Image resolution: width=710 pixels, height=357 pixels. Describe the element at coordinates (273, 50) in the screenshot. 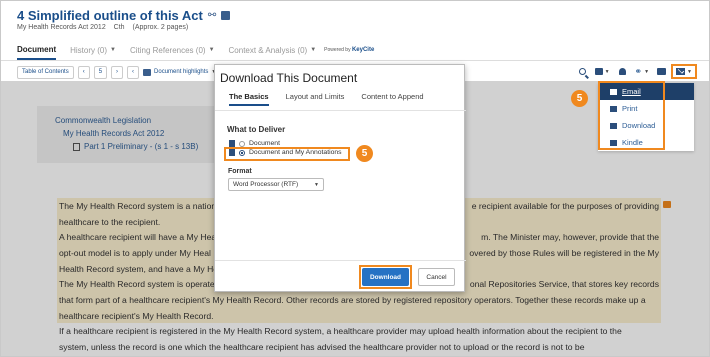

I see `tab-context-analysis: Context & Analysis (0) ▼` at that location.